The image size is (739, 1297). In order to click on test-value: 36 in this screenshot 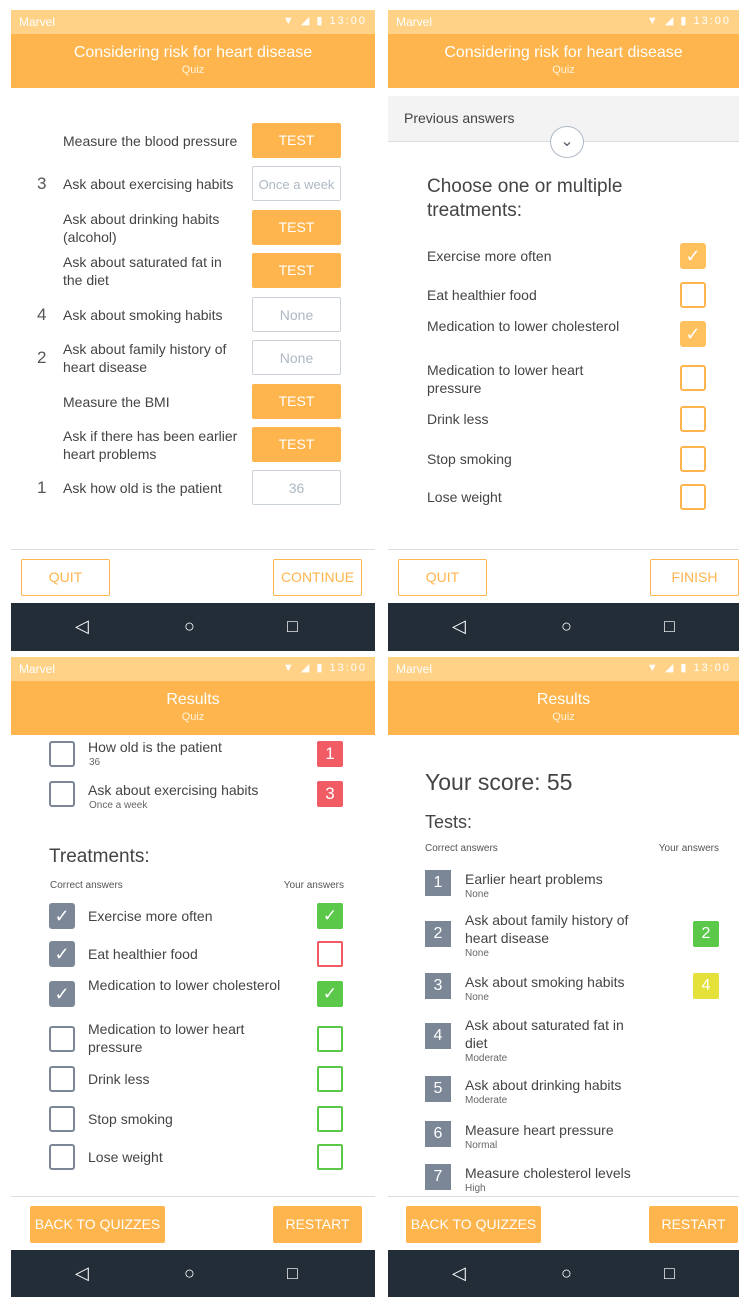, I will do `click(95, 762)`.